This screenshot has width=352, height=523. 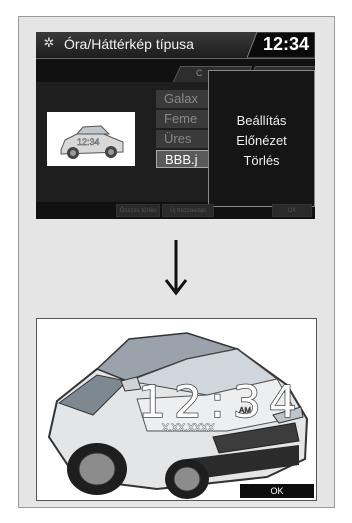 I want to click on title-bar: ✲ Óra/Háttérkép típusa 12:34, so click(x=175, y=45).